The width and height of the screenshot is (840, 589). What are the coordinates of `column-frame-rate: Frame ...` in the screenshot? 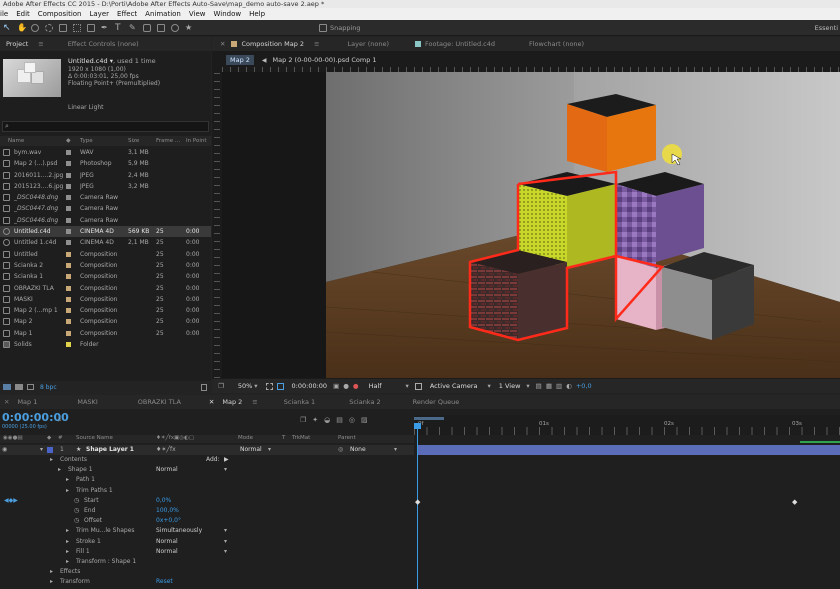 It's located at (168, 141).